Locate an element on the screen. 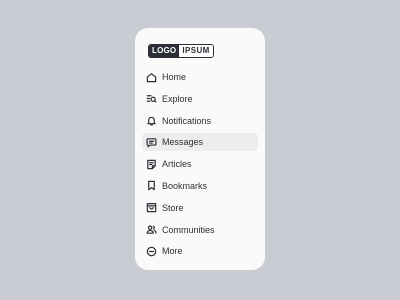 This screenshot has height=300, width=400. sidebar-item-label: Articles is located at coordinates (177, 164).